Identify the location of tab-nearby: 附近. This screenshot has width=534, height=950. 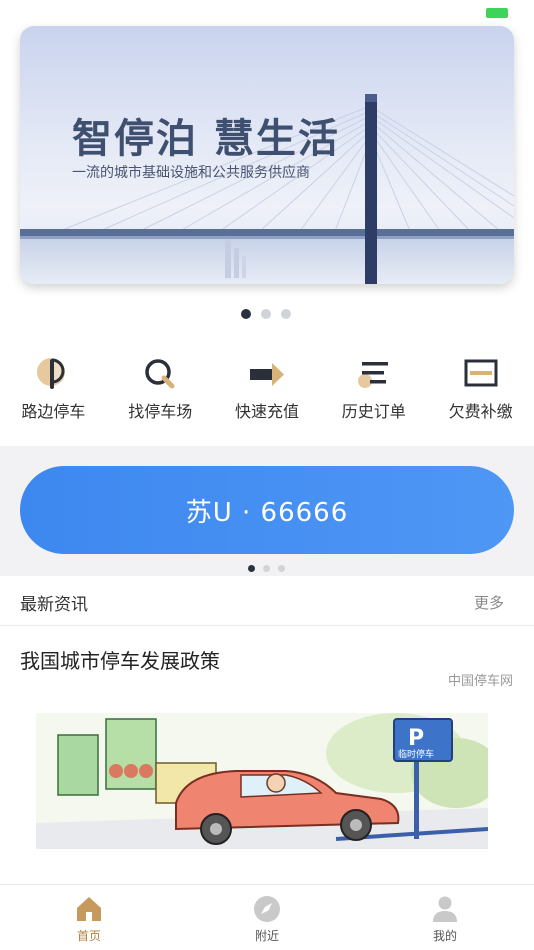
(267, 917).